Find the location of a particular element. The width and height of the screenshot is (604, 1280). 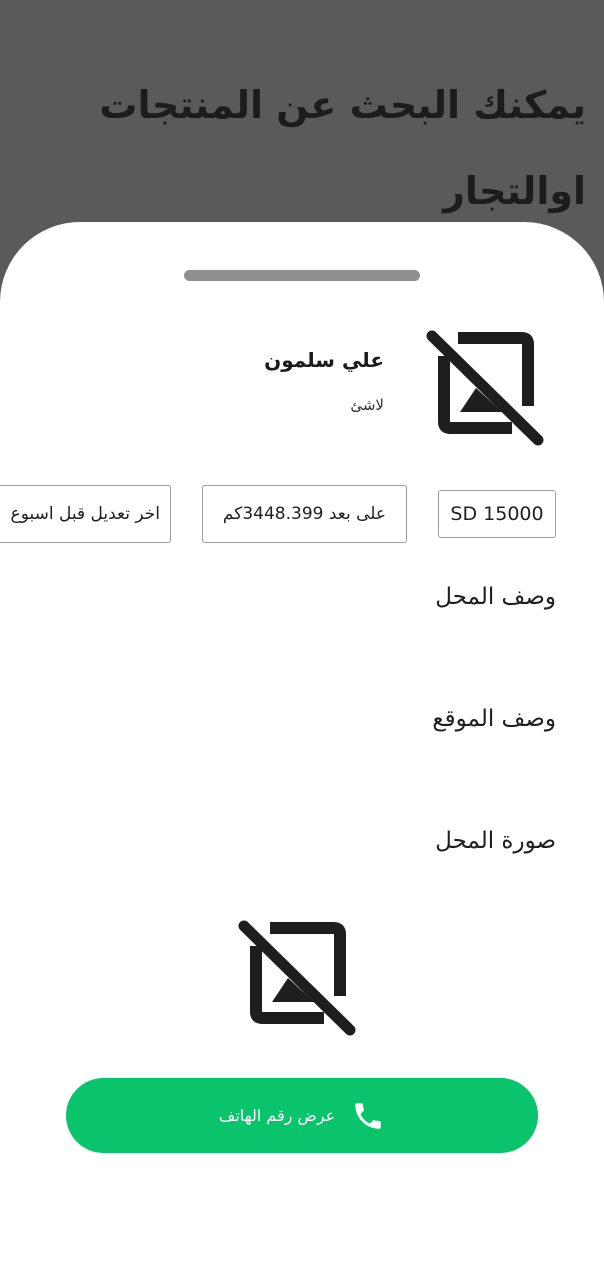

price-chip: SD 15000 is located at coordinates (497, 514).